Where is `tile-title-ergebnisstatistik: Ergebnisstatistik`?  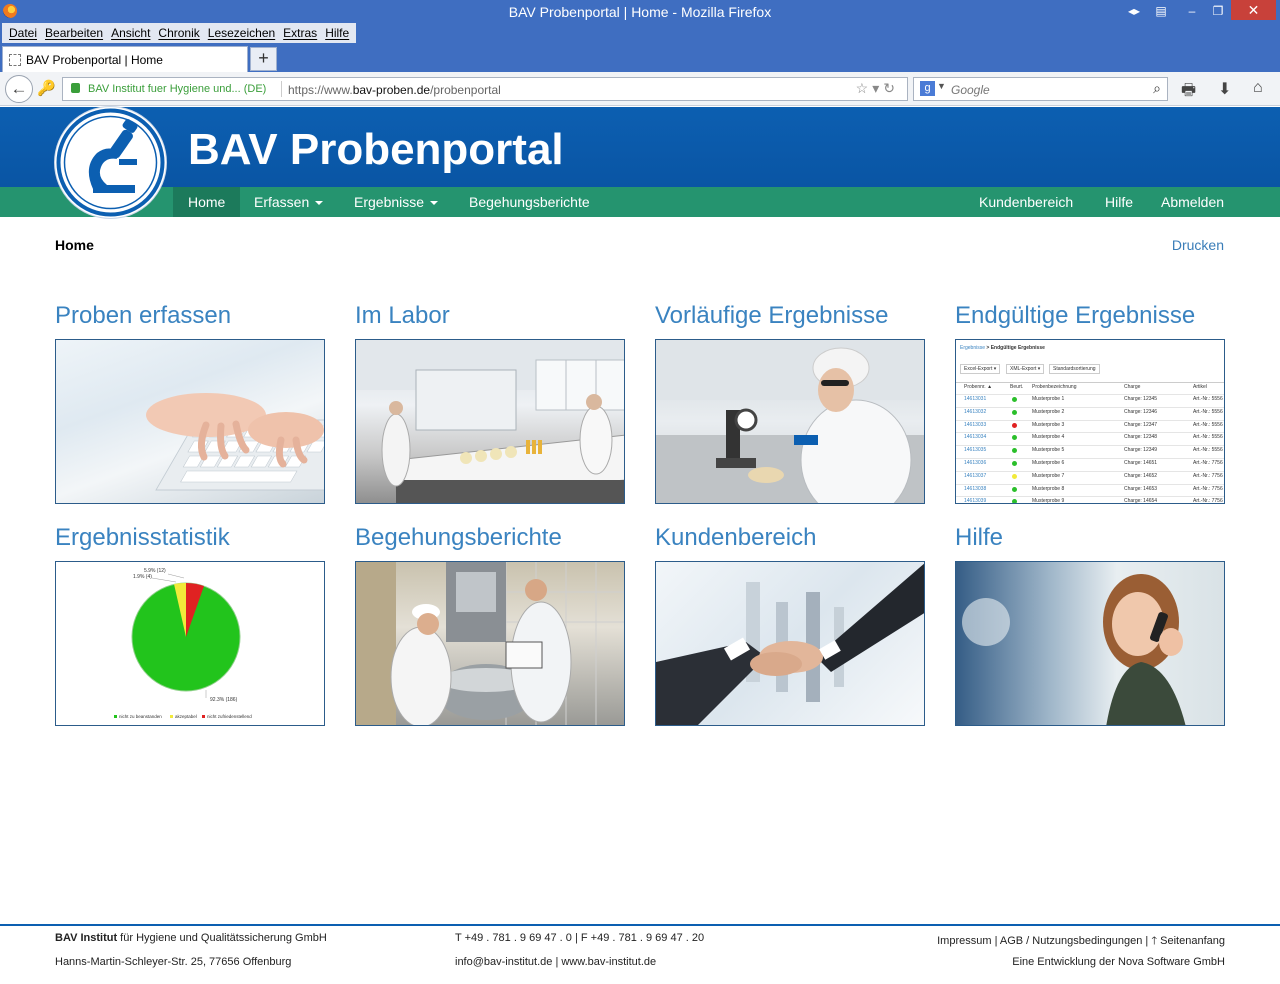
tile-title-ergebnisstatistik: Ergebnisstatistik is located at coordinates (142, 538).